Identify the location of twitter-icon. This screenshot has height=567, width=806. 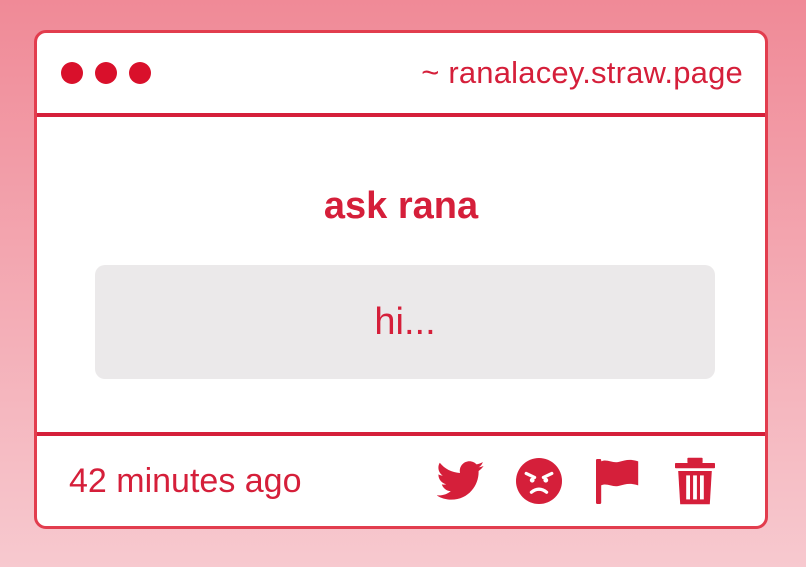
(461, 480).